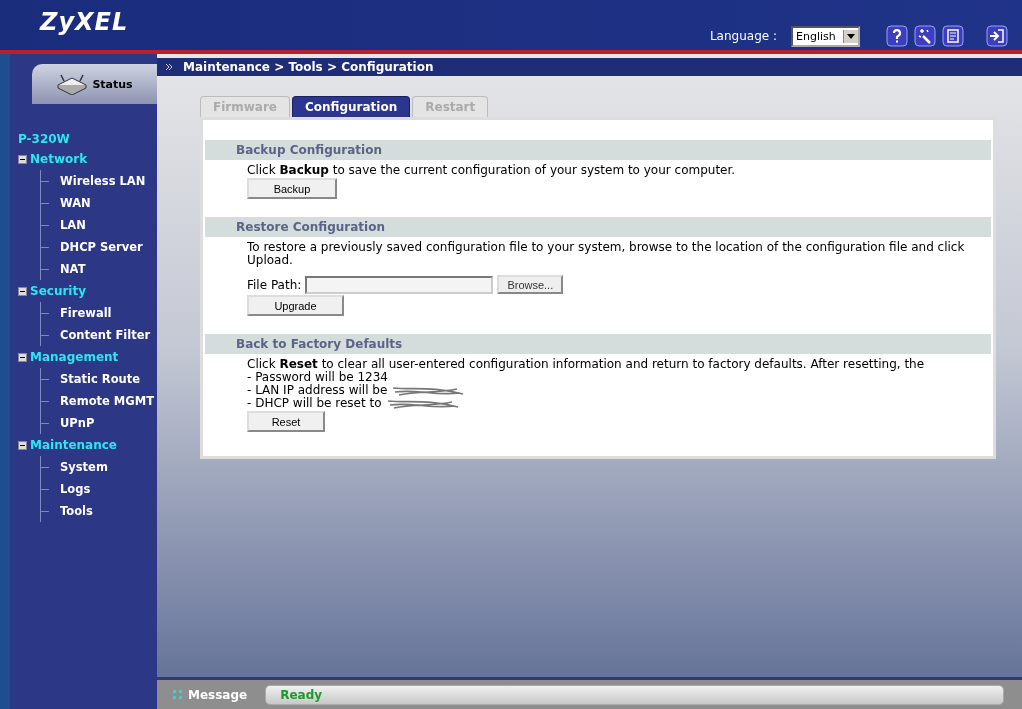  What do you see at coordinates (743, 36) in the screenshot?
I see `language-label: Language :` at bounding box center [743, 36].